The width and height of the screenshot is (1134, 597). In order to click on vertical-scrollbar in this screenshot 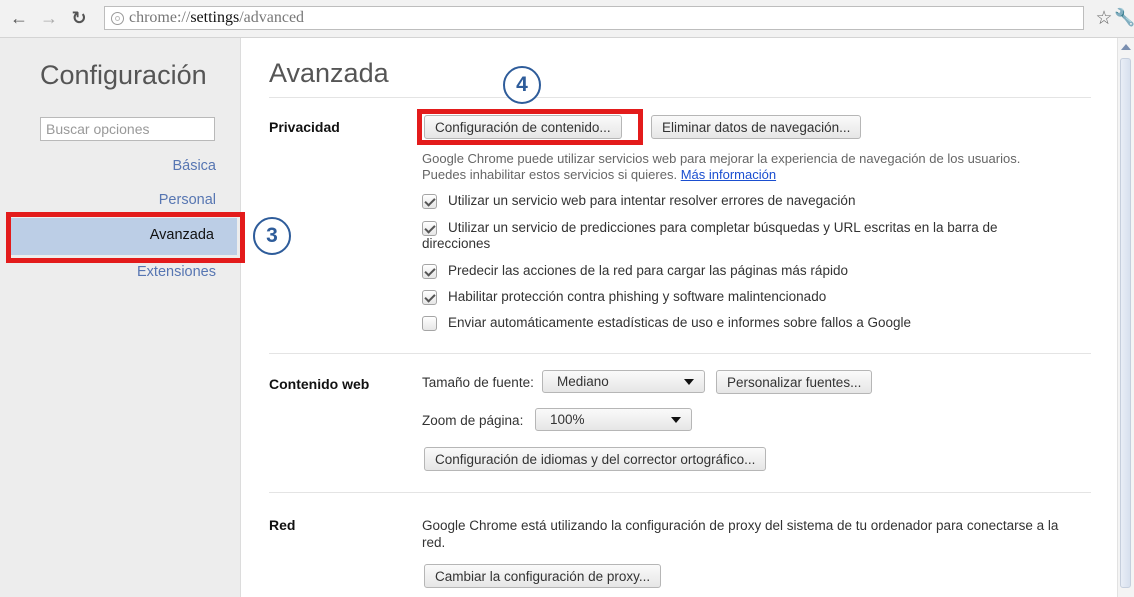, I will do `click(1125, 317)`.